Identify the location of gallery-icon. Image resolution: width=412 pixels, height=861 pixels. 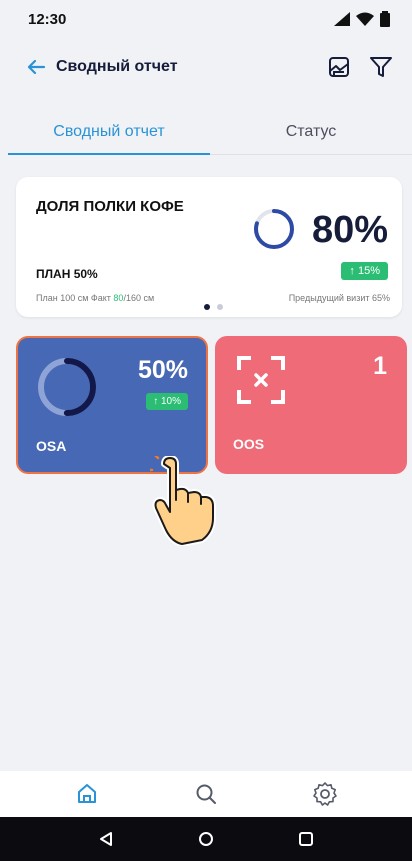
(339, 67).